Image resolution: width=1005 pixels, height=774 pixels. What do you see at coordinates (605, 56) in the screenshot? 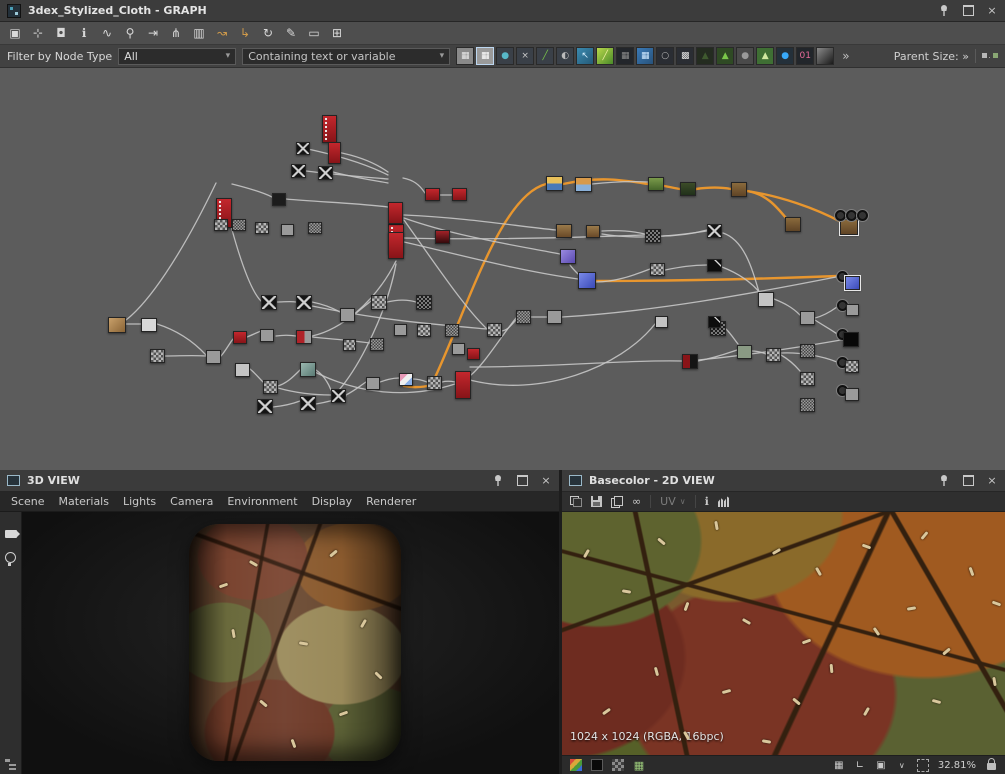
I see `filter-gradient-icon: ╱` at bounding box center [605, 56].